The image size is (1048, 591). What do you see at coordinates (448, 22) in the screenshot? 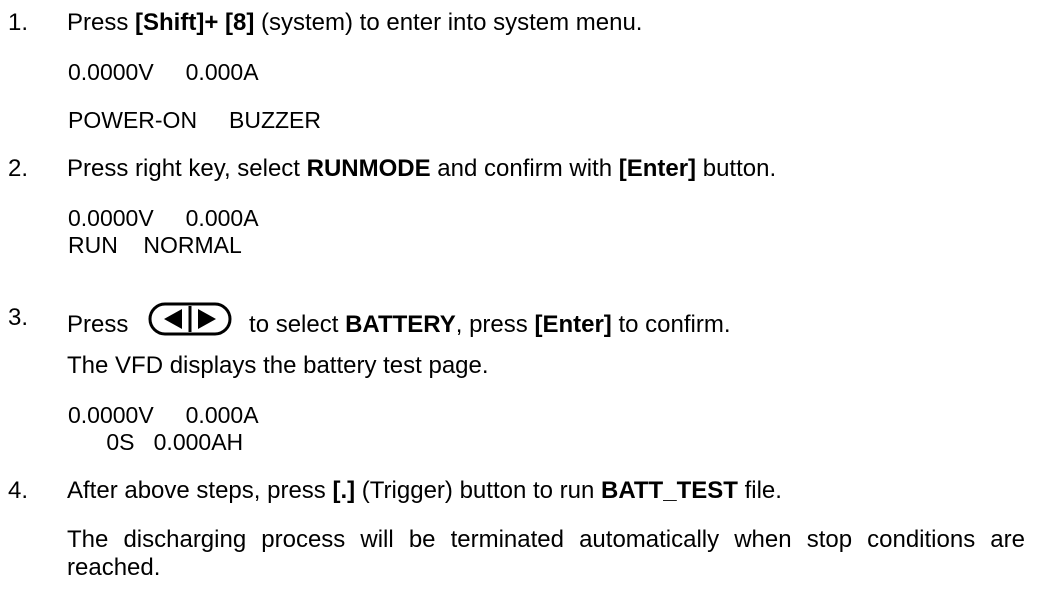
I see `step-1-text-b: (system) to enter into system menu.` at bounding box center [448, 22].